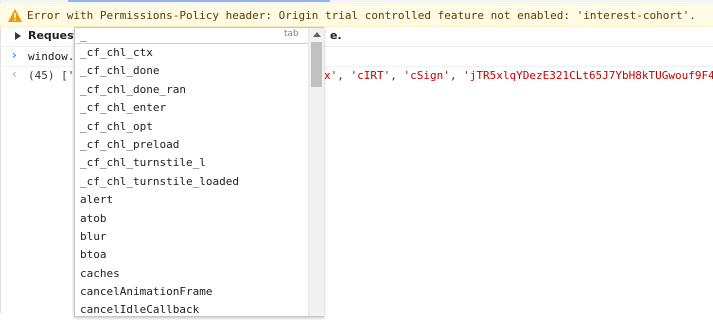  Describe the element at coordinates (191, 255) in the screenshot. I see `suggestion-item: btoa` at that location.